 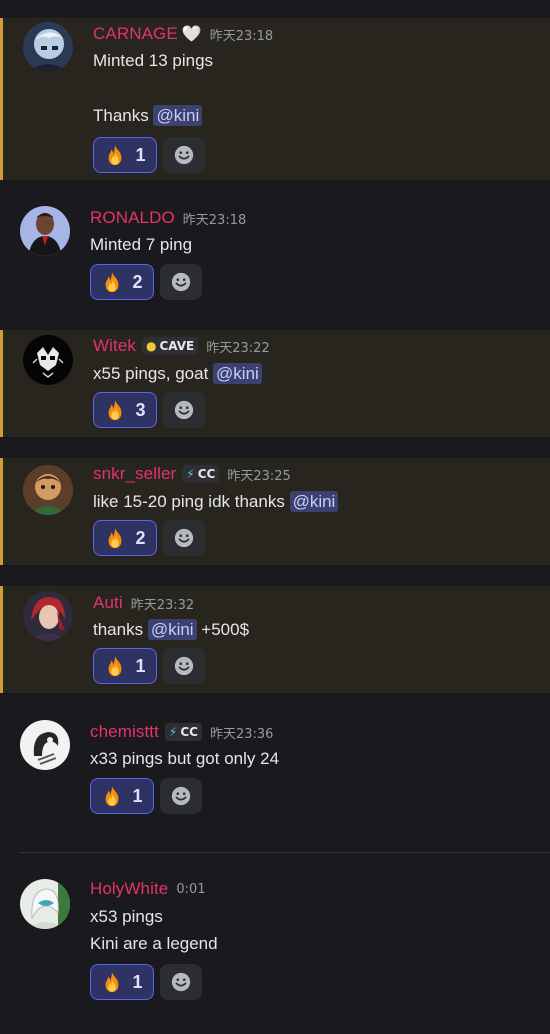 What do you see at coordinates (153, 373) in the screenshot?
I see `message-text-line: x55 pings, goat` at bounding box center [153, 373].